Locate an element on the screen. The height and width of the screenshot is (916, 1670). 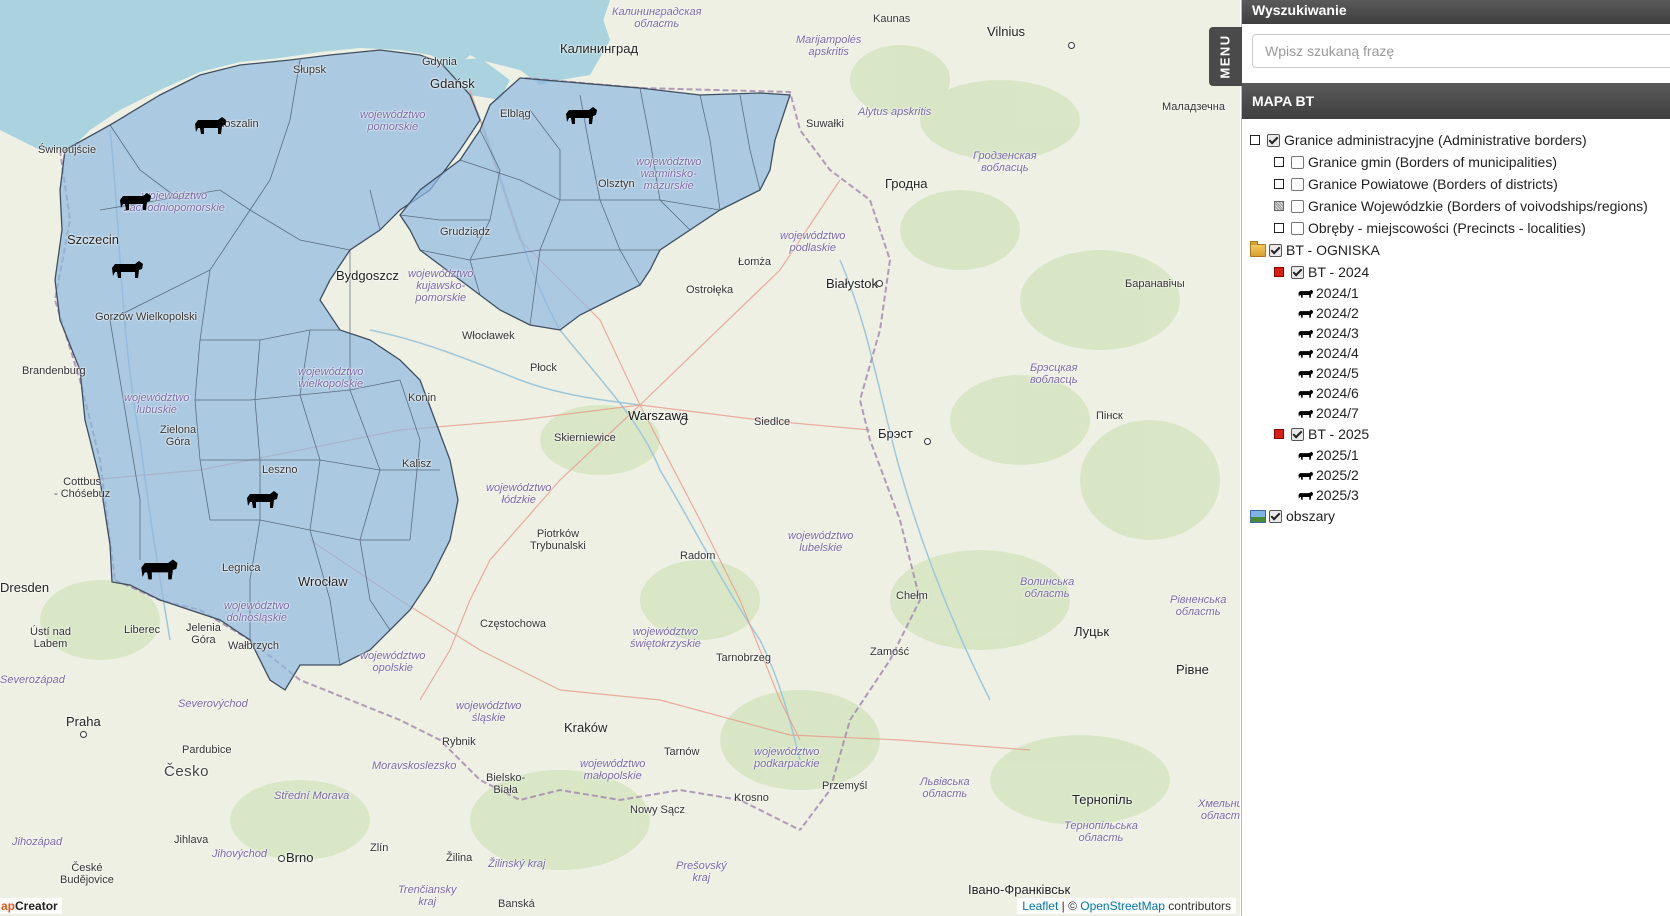
city-dot-vilnius is located at coordinates (1071, 45).